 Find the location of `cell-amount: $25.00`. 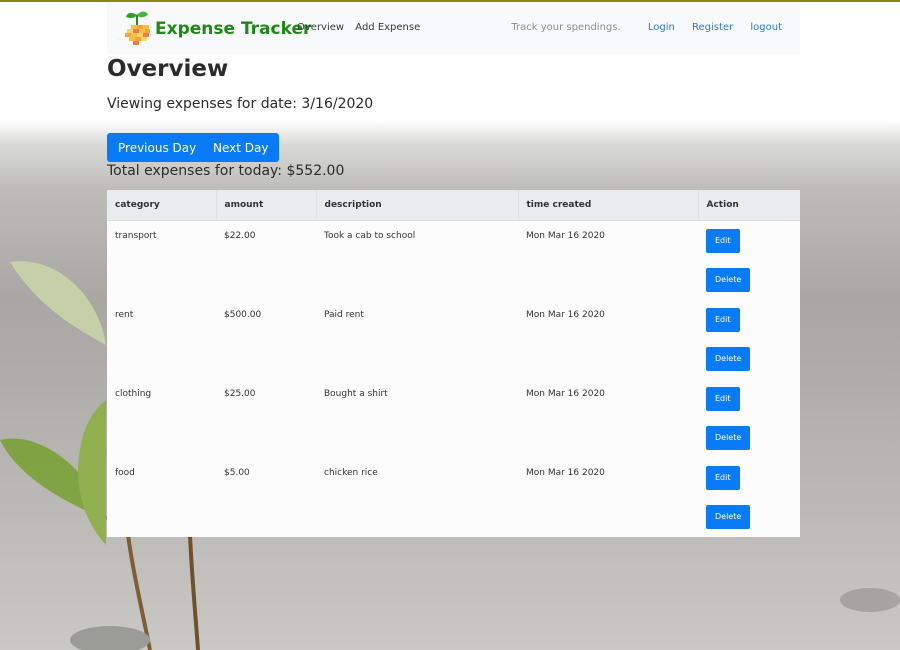

cell-amount: $25.00 is located at coordinates (240, 393).